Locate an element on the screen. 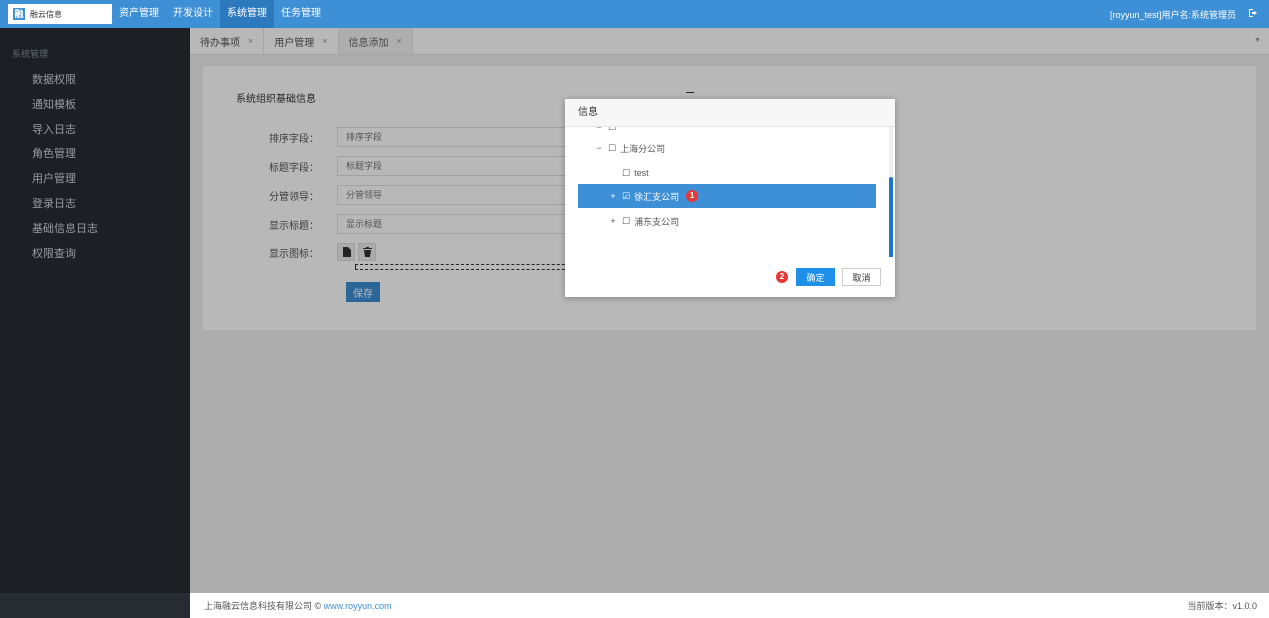  confirm-button: 确定 is located at coordinates (815, 277).